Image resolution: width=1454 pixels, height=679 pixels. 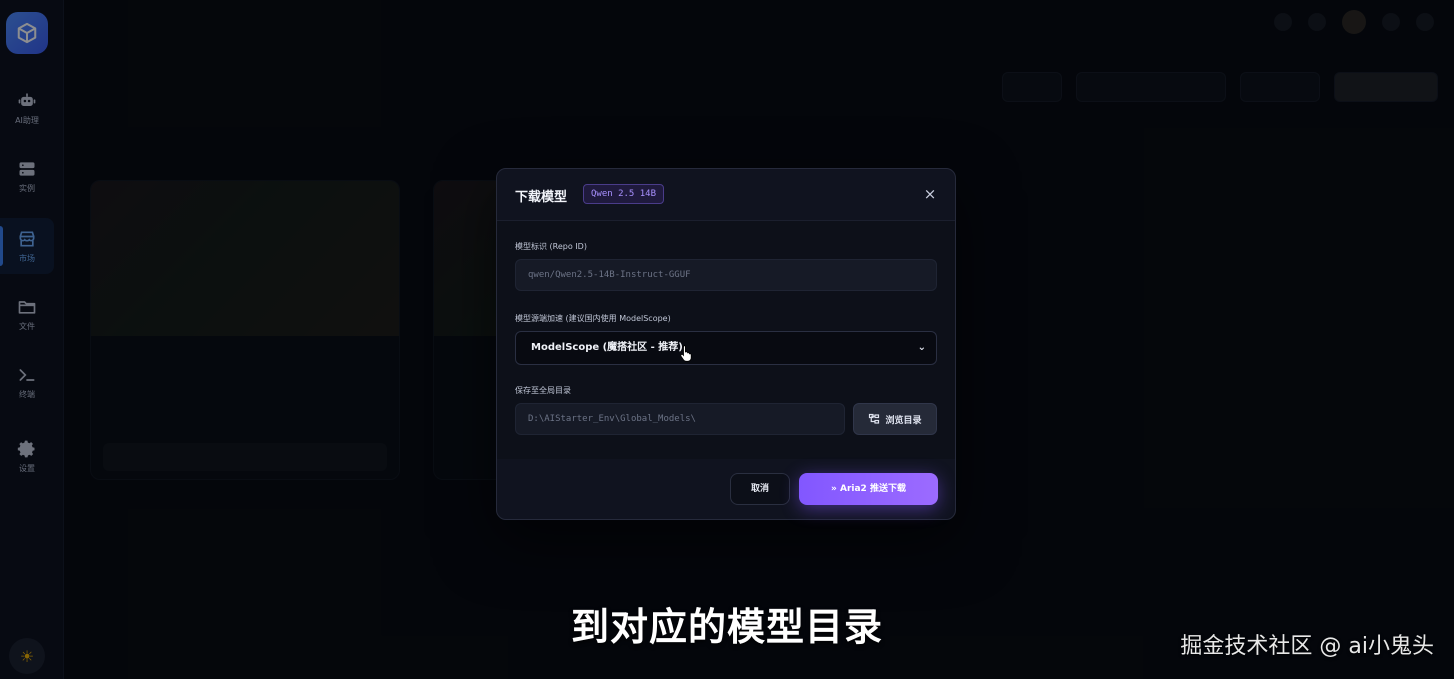 I want to click on dialog-footer: 取消 » Aria2 推送下载, so click(x=726, y=490).